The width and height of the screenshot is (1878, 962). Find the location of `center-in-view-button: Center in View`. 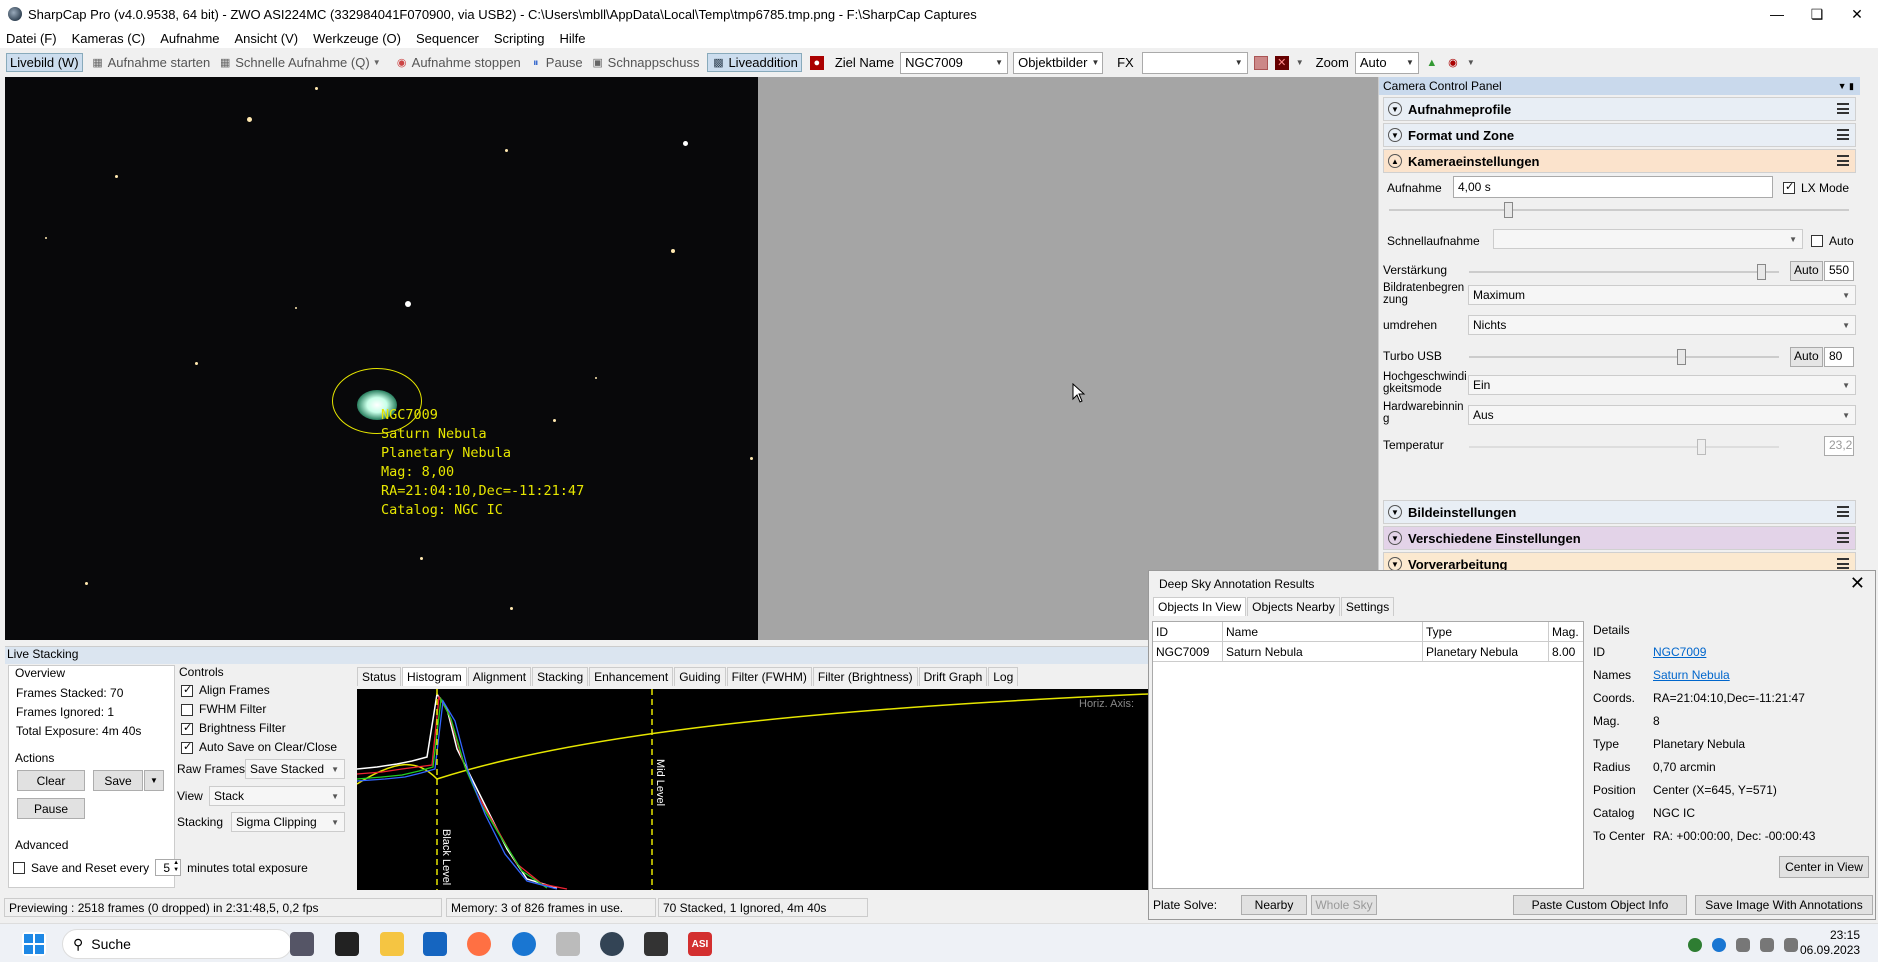

center-in-view-button: Center in View is located at coordinates (1824, 867).